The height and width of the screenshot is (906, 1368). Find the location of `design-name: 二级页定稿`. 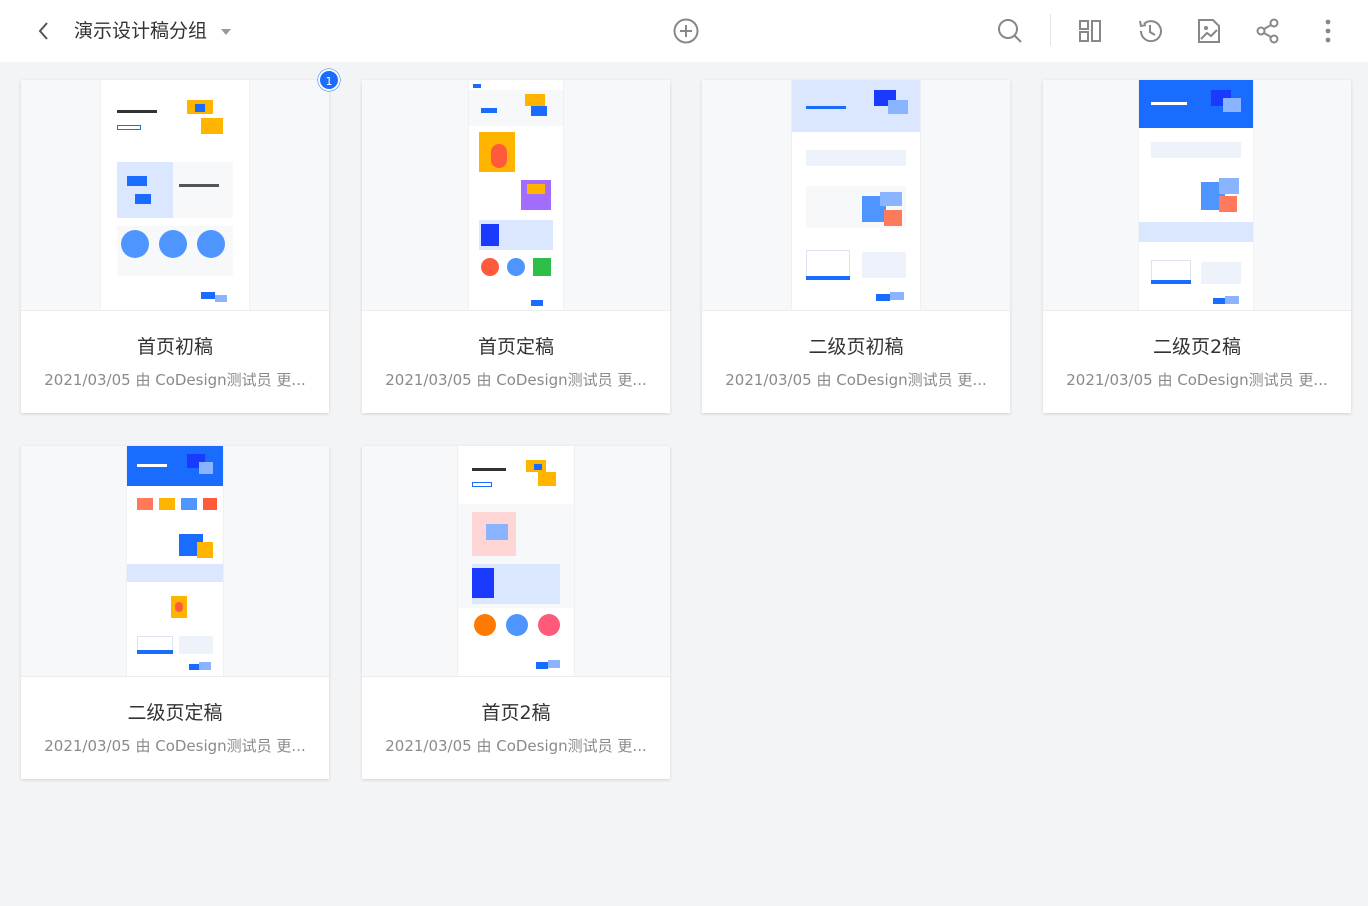

design-name: 二级页定稿 is located at coordinates (175, 713).